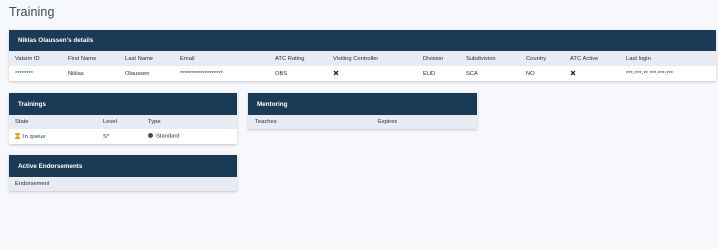  What do you see at coordinates (110, 122) in the screenshot?
I see `col-level: Level` at bounding box center [110, 122].